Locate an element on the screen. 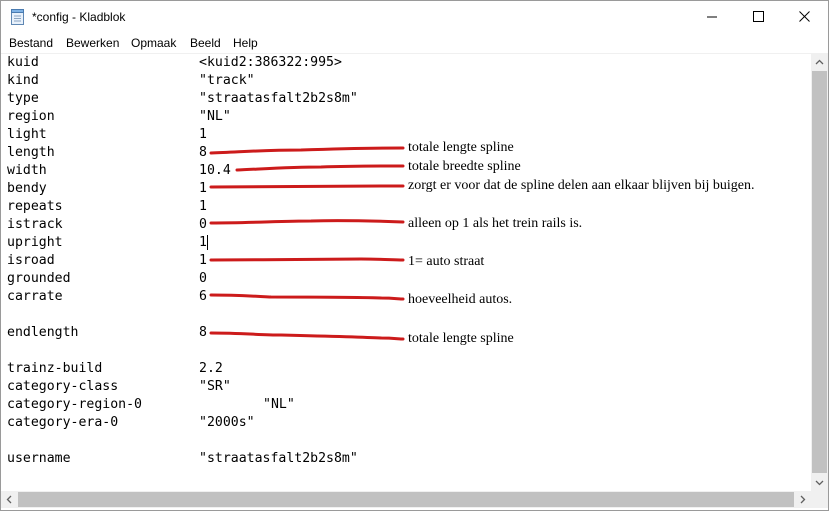 This screenshot has width=829, height=511. annotation-carrate: hoeveelheid autos. is located at coordinates (460, 299).